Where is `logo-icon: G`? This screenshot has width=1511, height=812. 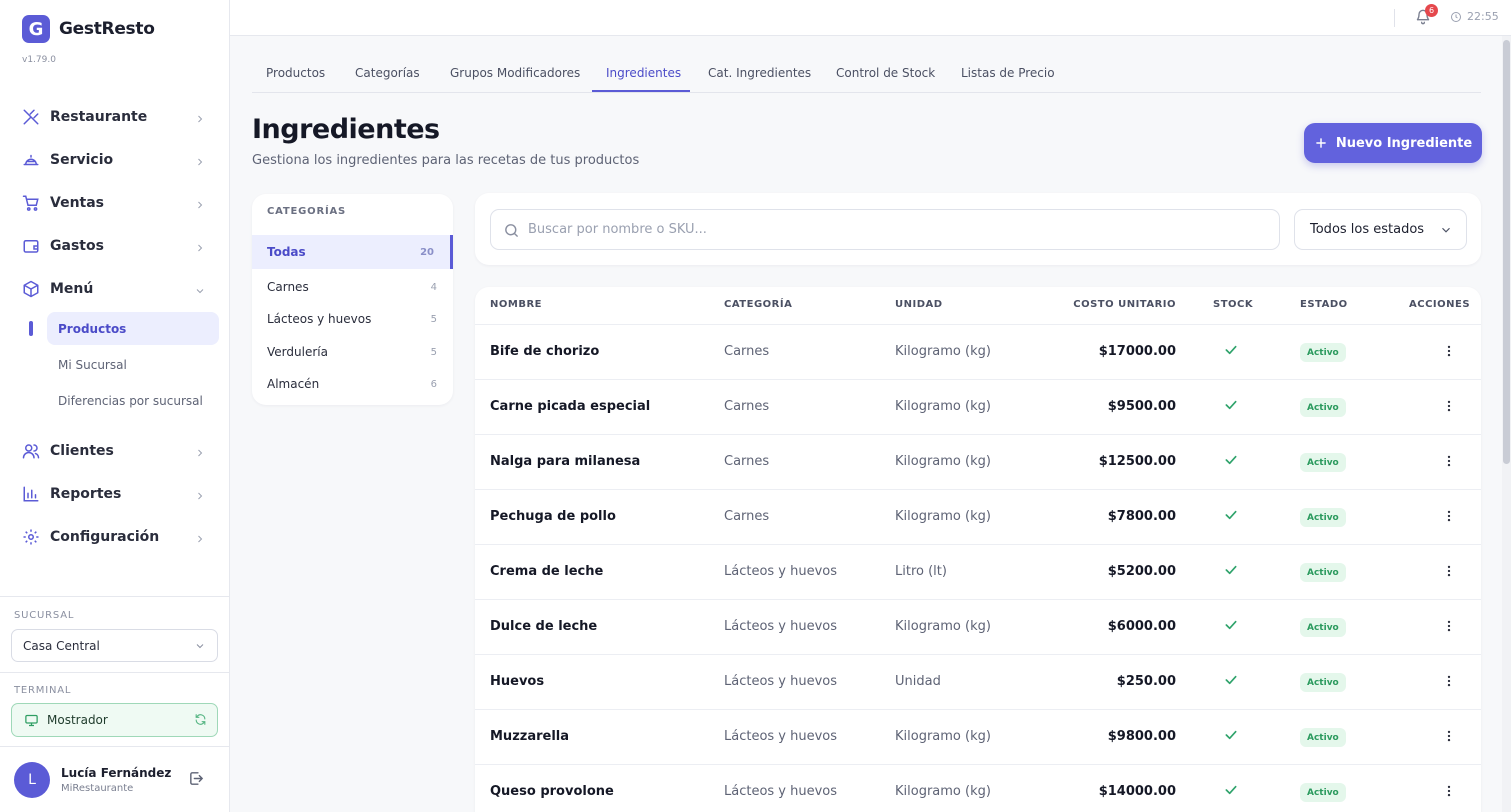 logo-icon: G is located at coordinates (36, 29).